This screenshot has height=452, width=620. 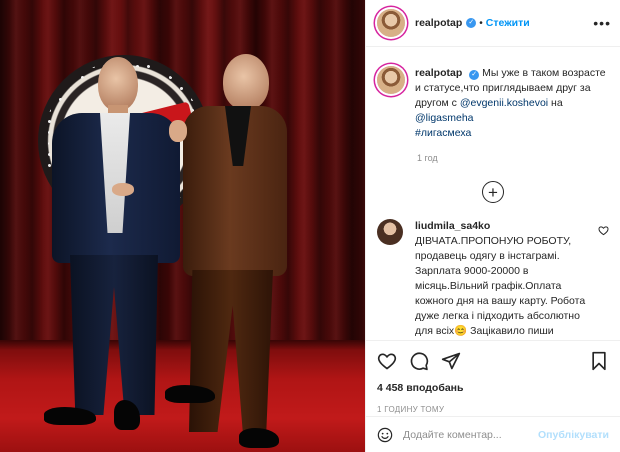 What do you see at coordinates (452, 226) in the screenshot?
I see `commenter-username: liudmila_sa4ko` at bounding box center [452, 226].